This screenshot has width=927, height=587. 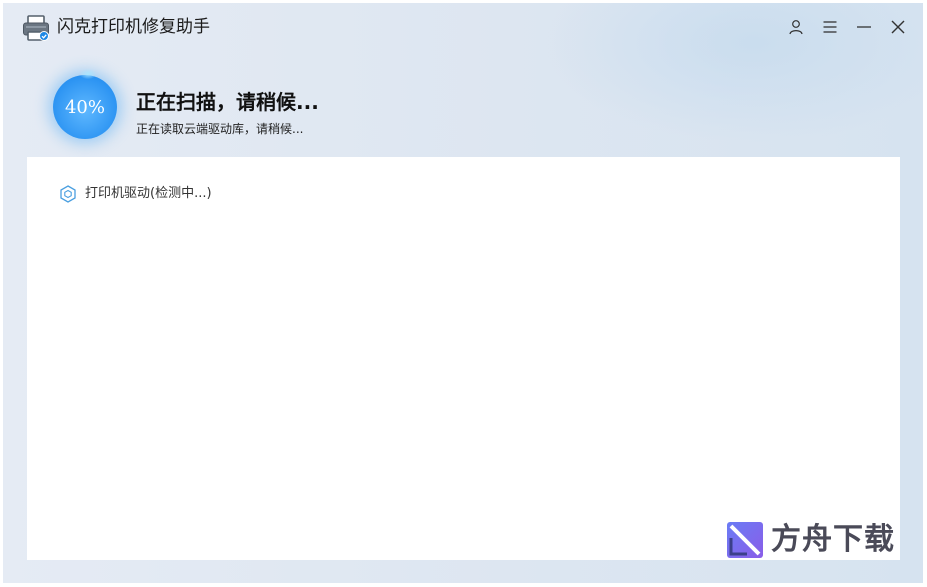 I want to click on list-item: 打印机驱动(检测中...), so click(x=135, y=194).